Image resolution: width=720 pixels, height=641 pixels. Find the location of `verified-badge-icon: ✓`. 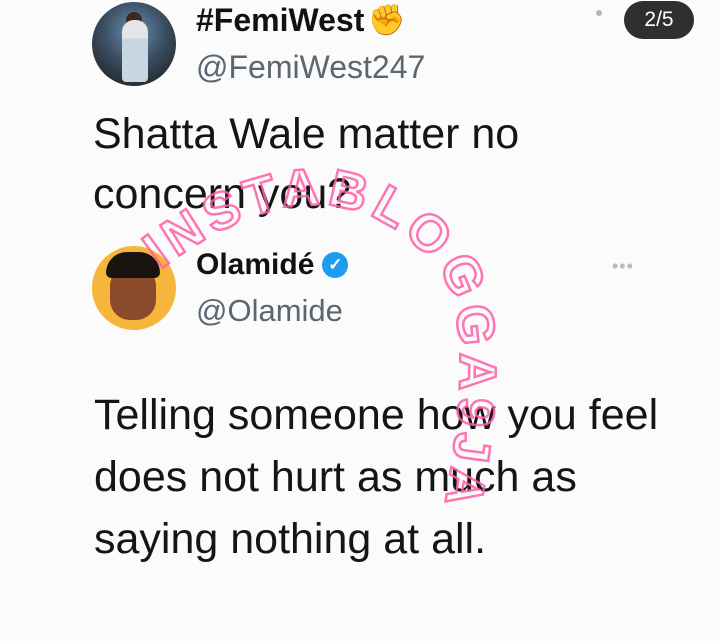

verified-badge-icon: ✓ is located at coordinates (335, 265).